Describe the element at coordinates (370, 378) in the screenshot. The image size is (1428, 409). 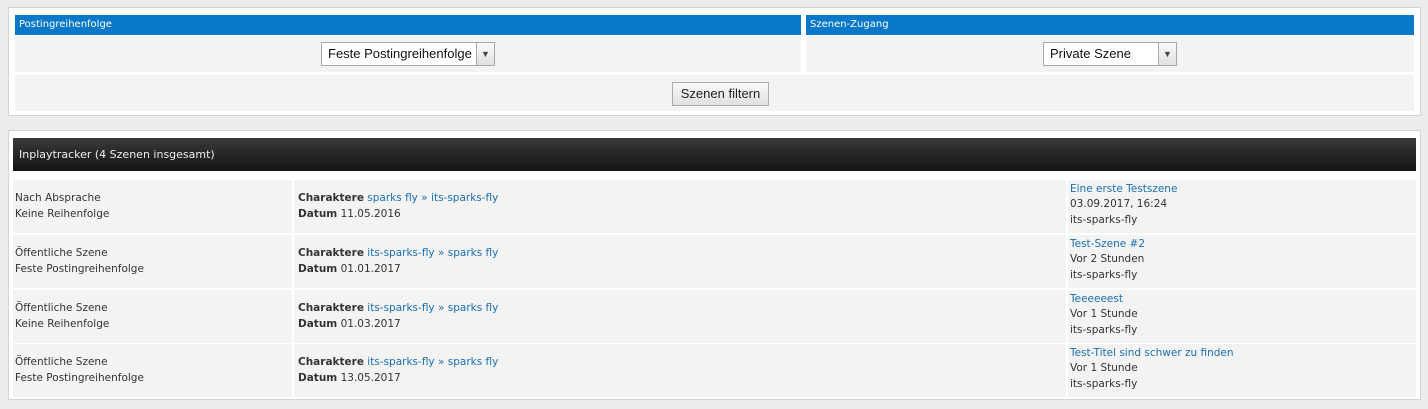
I see `scene-date: 13.05.2017` at that location.